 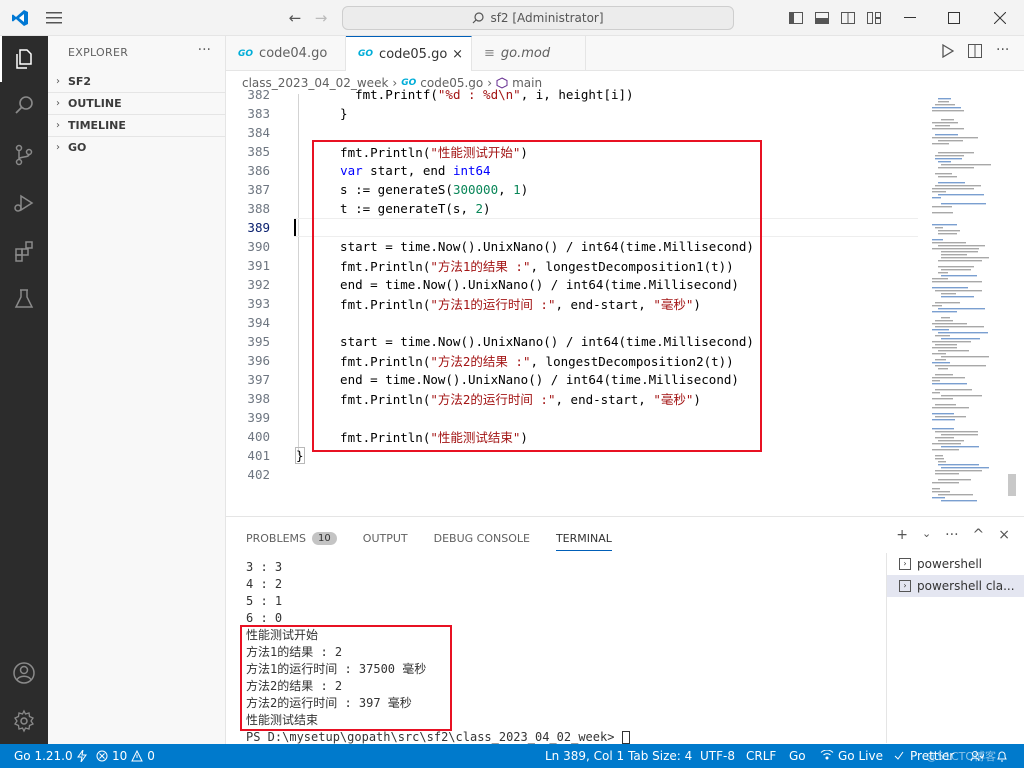 What do you see at coordinates (282, 720) in the screenshot?
I see `terminal-line: 性能测试结束` at bounding box center [282, 720].